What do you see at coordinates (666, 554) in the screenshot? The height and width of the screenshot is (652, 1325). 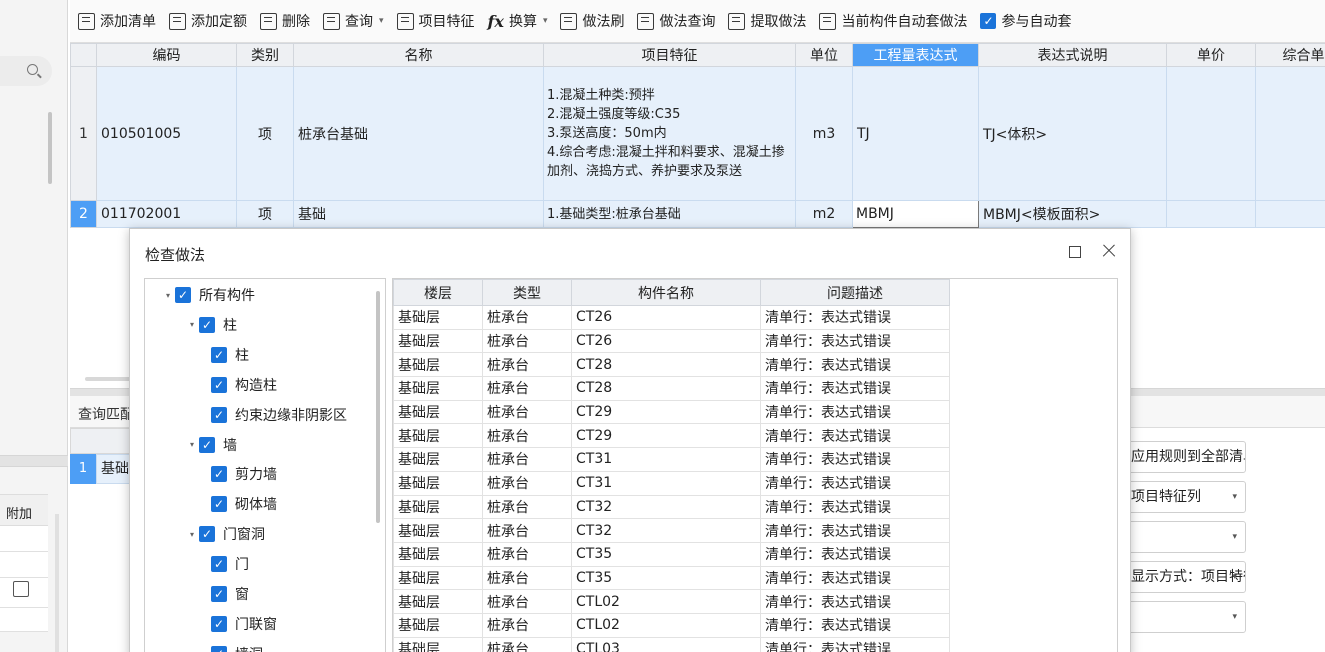 I see `component-name-cell: CT35` at bounding box center [666, 554].